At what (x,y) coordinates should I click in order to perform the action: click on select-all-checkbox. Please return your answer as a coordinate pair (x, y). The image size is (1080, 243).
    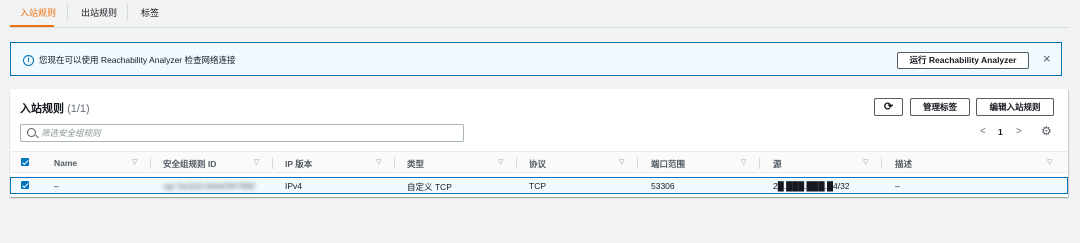
    Looking at the image, I should click on (25, 162).